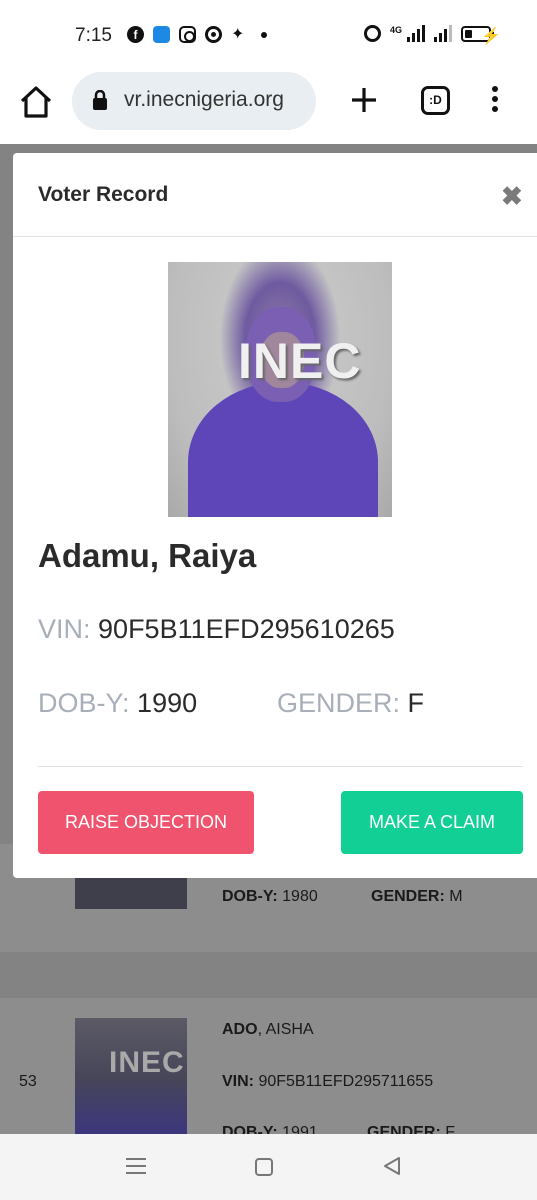  I want to click on inec-watermark: INEC, so click(300, 361).